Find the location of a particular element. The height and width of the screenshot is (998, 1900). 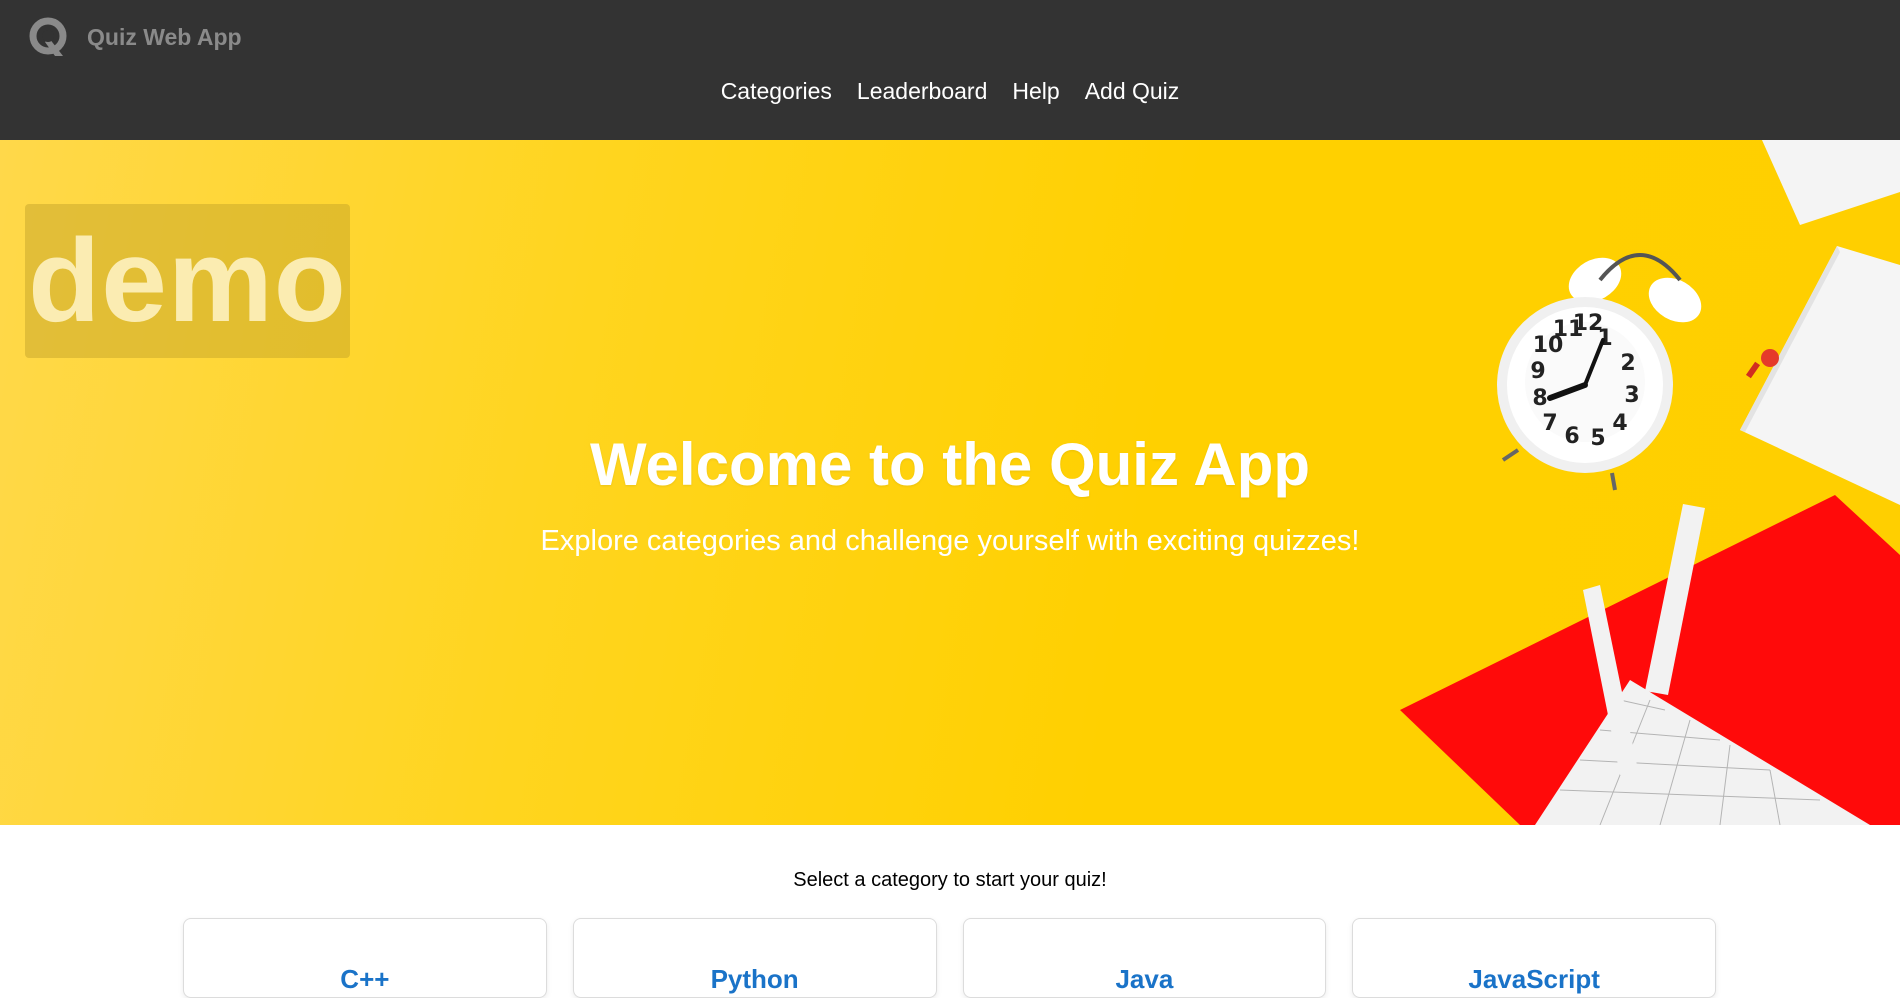

main-nav: Categories Leaderboard Help Add Quiz is located at coordinates (950, 91).